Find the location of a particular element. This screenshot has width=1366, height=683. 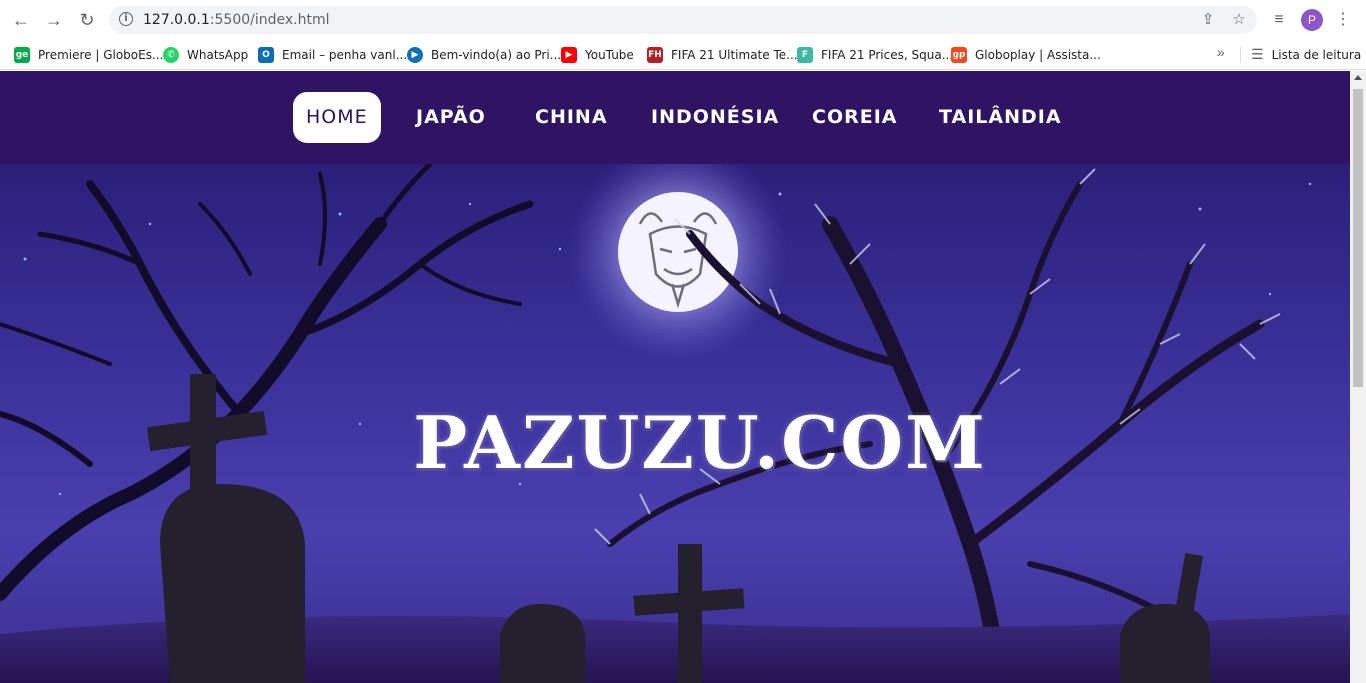

globoplay-icon: gp is located at coordinates (959, 55).